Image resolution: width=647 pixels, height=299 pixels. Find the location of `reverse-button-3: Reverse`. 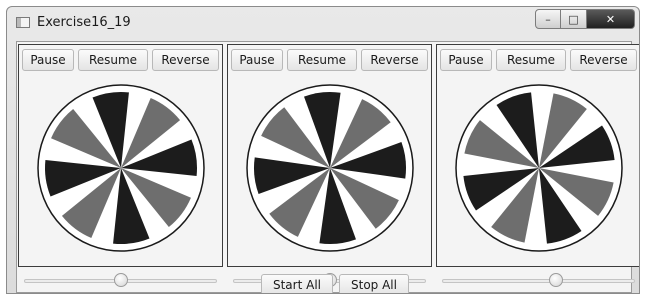

reverse-button-3: Reverse is located at coordinates (603, 60).